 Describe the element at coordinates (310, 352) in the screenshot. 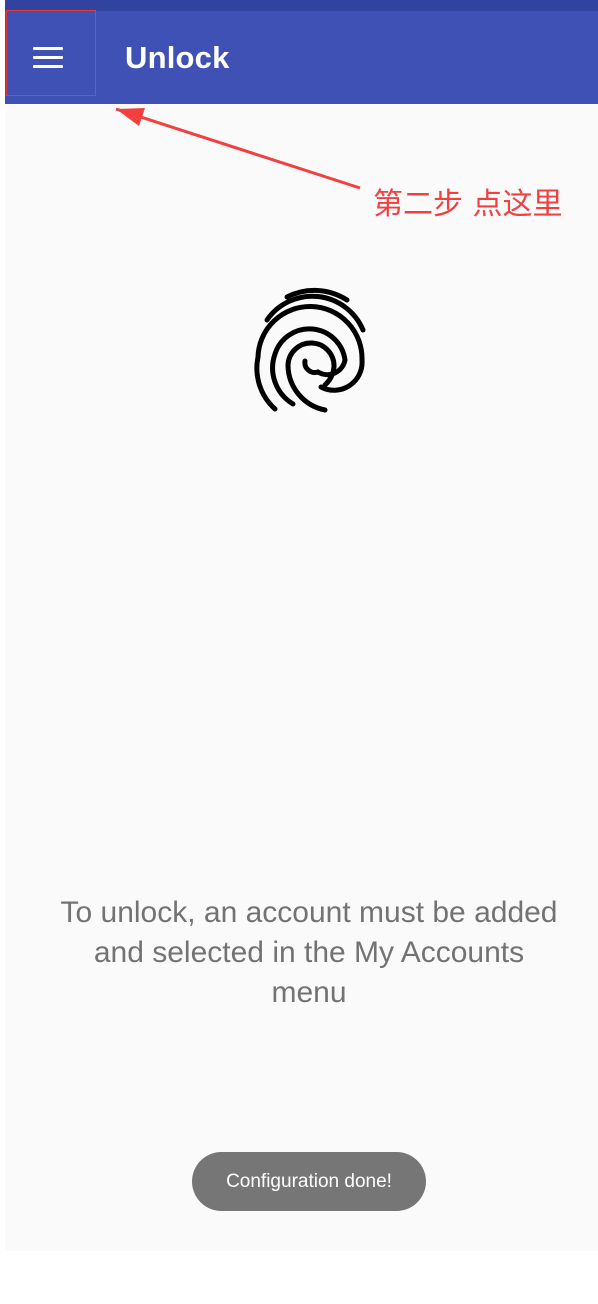

I see `fingerprint-icon` at that location.